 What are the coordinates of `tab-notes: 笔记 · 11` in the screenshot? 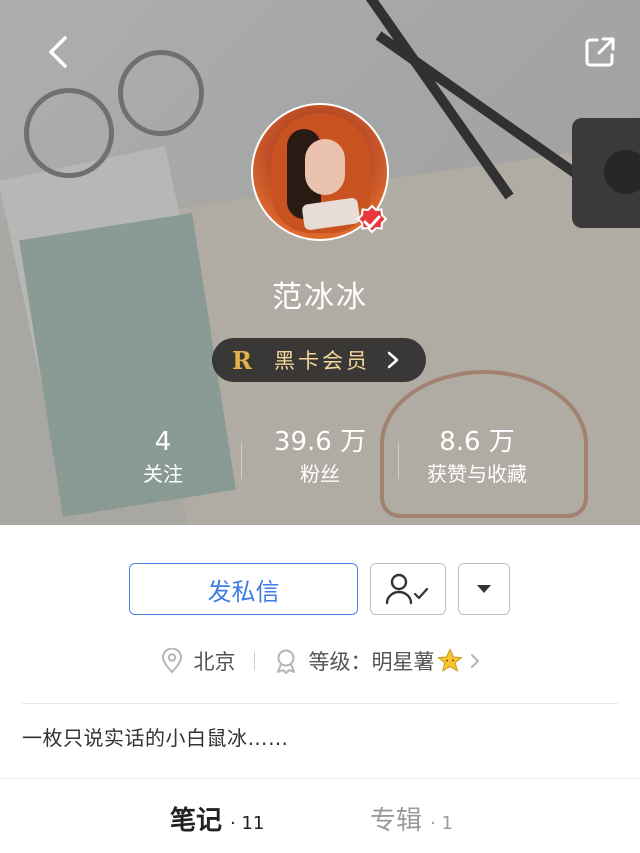 It's located at (217, 818).